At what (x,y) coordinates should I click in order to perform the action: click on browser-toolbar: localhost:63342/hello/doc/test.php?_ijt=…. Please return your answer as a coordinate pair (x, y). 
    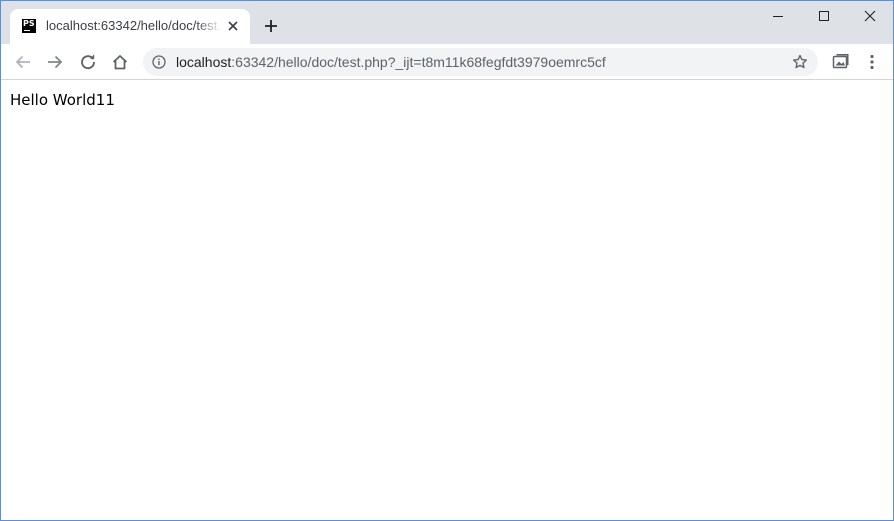
    Looking at the image, I should click on (447, 62).